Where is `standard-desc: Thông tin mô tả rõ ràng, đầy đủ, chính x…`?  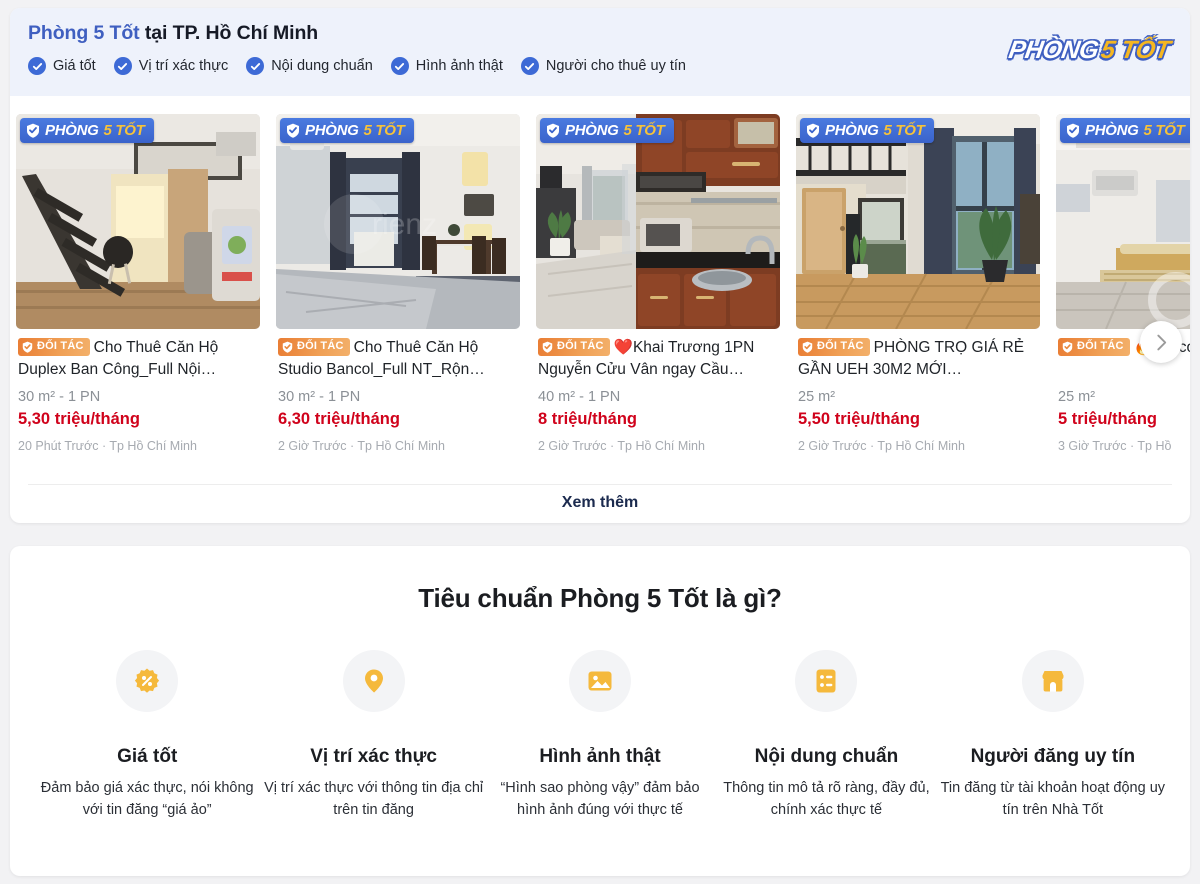
standard-desc: Thông tin mô tả rõ ràng, đầy đủ, chính x… is located at coordinates (826, 799).